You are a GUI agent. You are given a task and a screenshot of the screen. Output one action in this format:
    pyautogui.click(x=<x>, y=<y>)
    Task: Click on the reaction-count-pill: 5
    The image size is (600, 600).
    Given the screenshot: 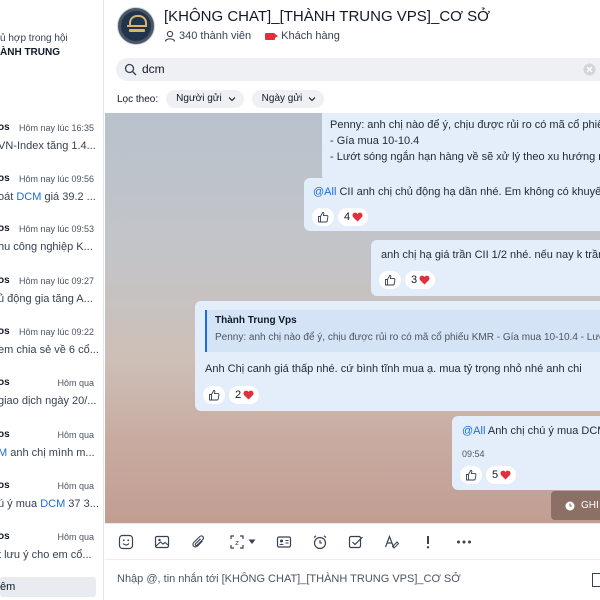 What is the action you would take?
    pyautogui.click(x=501, y=475)
    